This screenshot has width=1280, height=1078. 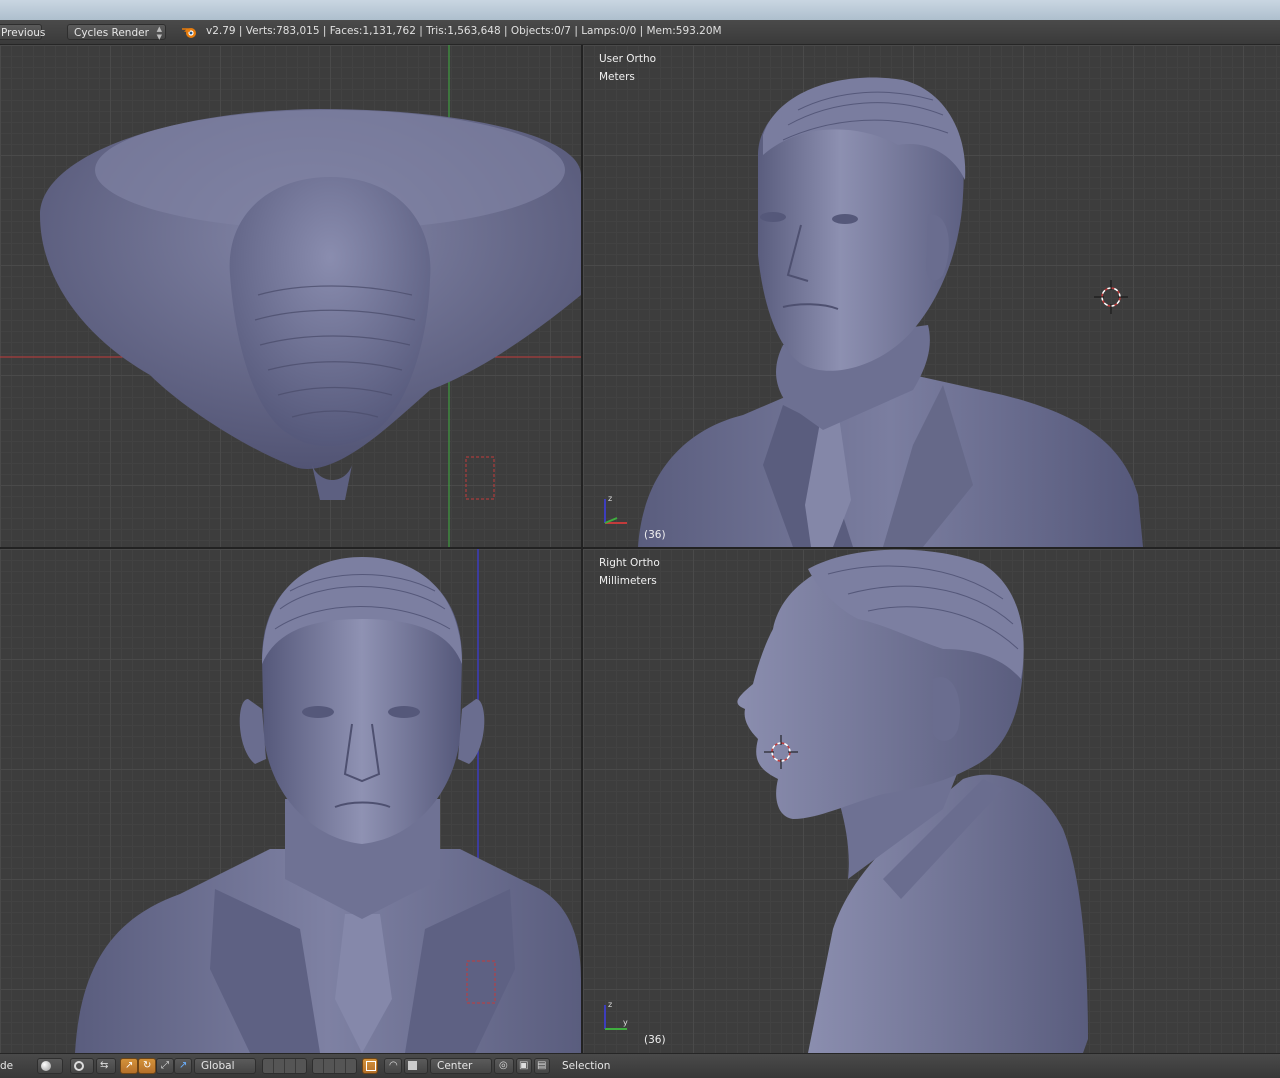 I want to click on transform-orientation-dropdown: Global, so click(x=225, y=1066).